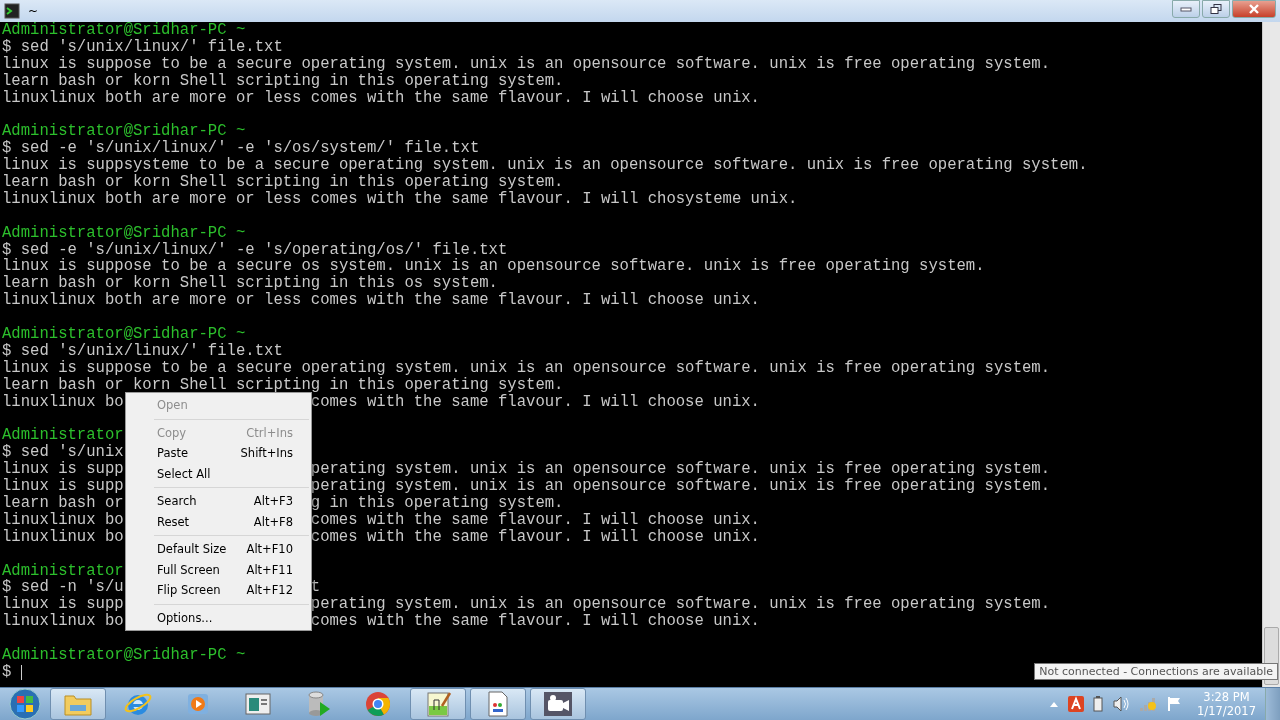 The image size is (1280, 720). I want to click on terminal-line: linuxlinux both are more or less comes with the same flavour. I will chosysteme unix., so click(400, 198).